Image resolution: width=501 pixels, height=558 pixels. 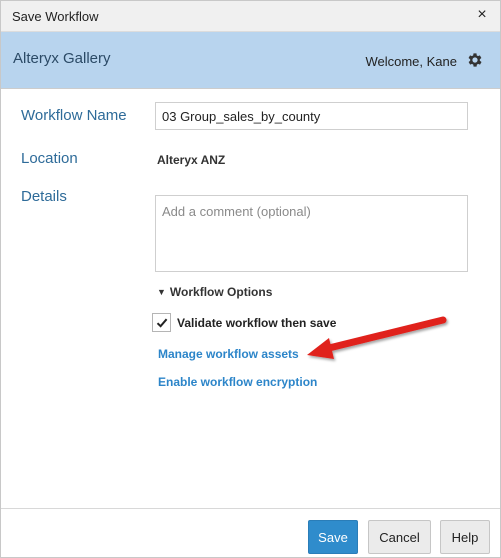 I want to click on manage-assets-link: Manage workflow assets, so click(x=228, y=354).